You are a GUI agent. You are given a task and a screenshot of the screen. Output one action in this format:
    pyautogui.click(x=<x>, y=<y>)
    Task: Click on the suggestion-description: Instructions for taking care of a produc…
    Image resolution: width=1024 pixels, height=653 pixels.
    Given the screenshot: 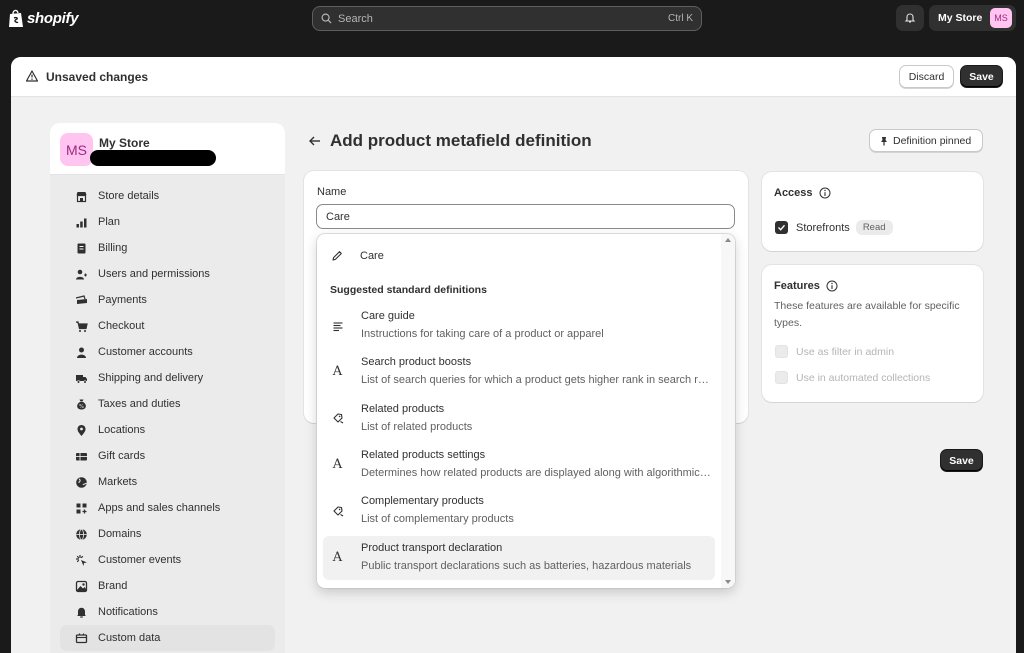 What is the action you would take?
    pyautogui.click(x=482, y=334)
    